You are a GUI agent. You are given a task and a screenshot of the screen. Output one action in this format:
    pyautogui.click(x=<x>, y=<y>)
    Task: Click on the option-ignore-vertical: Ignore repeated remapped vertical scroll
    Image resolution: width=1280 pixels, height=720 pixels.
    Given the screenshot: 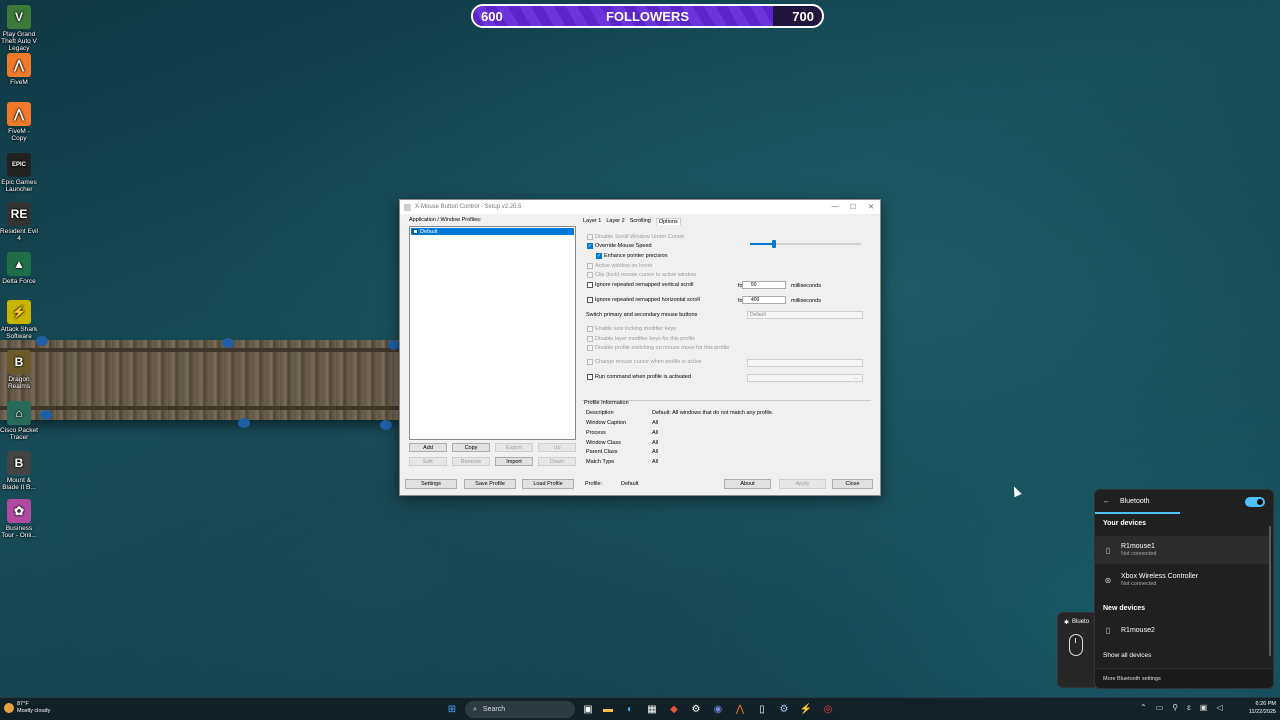 What is the action you would take?
    pyautogui.click(x=640, y=285)
    